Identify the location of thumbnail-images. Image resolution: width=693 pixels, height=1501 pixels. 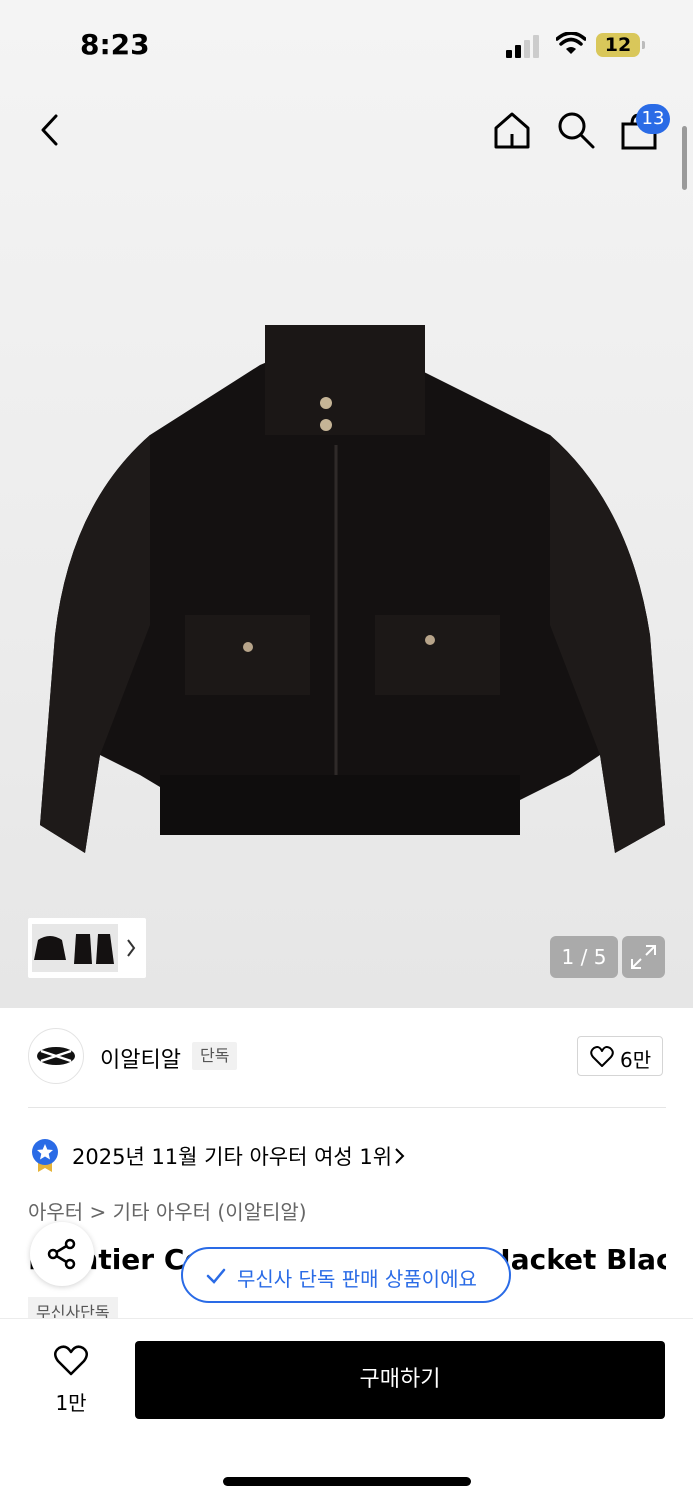
(84, 948).